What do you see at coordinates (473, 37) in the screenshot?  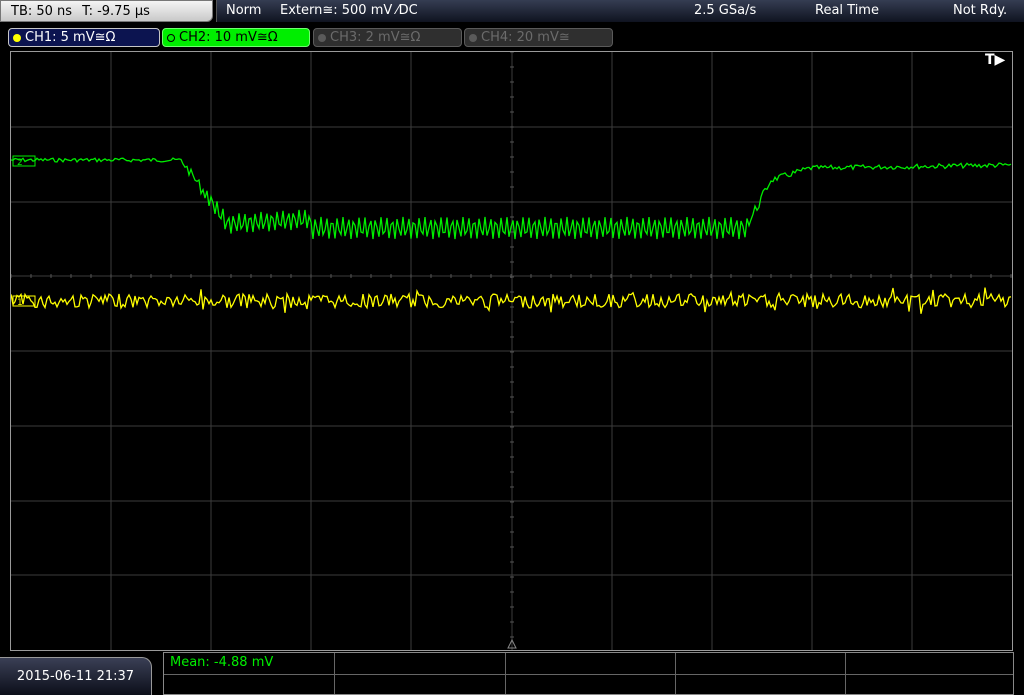 I see `channel-4-indicator-icon` at bounding box center [473, 37].